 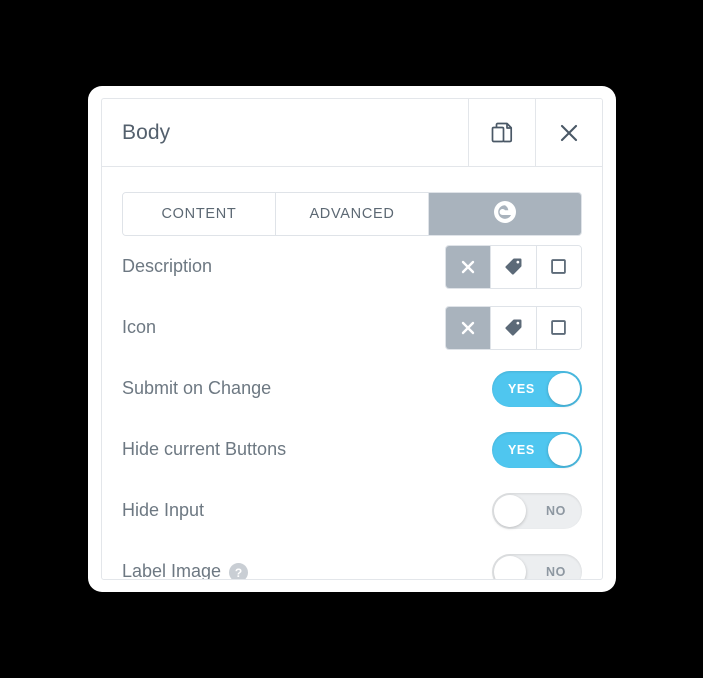 I want to click on tab-content: CONTENT, so click(x=199, y=214).